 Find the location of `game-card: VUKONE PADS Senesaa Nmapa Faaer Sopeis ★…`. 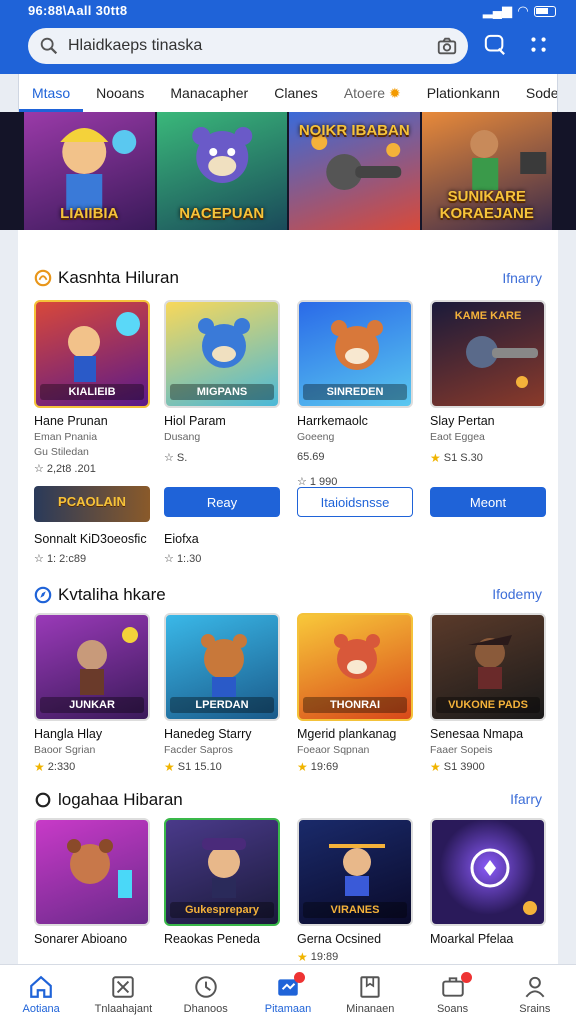

game-card: VUKONE PADS Senesaa Nmapa Faaer Sopeis ★… is located at coordinates (488, 693).